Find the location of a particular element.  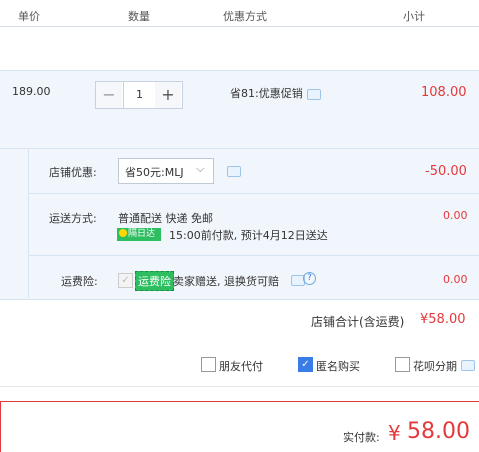

payment-label: 实付款: is located at coordinates (361, 437).